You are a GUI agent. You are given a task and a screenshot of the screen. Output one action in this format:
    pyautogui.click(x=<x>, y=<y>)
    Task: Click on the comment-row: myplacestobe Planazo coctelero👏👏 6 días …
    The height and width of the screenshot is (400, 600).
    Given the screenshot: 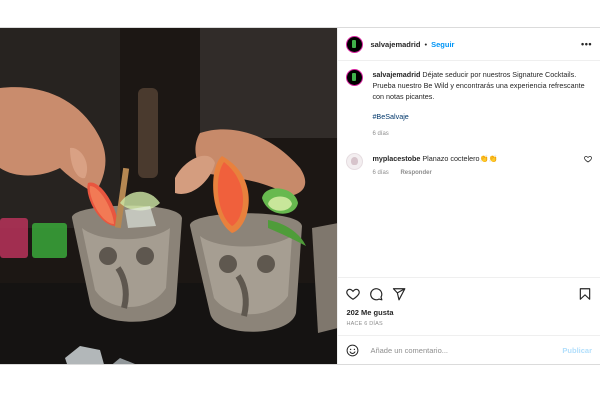 What is the action you would take?
    pyautogui.click(x=469, y=166)
    